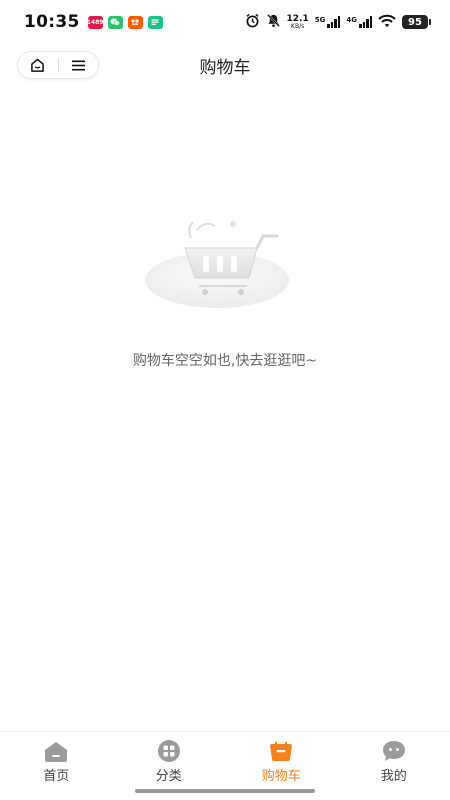 This screenshot has width=450, height=800. Describe the element at coordinates (252, 22) in the screenshot. I see `alarm-icon` at that location.